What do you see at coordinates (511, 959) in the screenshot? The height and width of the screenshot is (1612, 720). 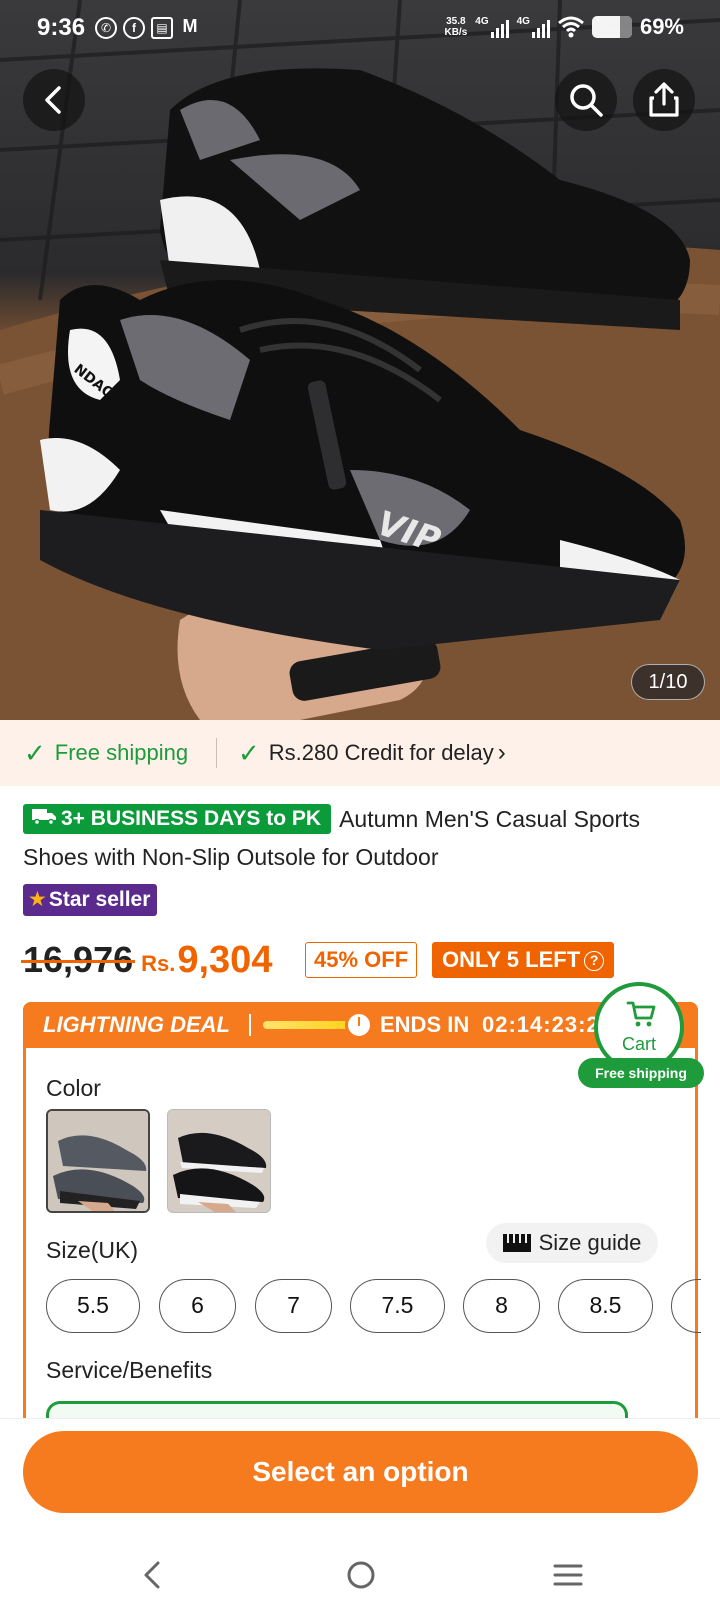 I see `stock-text: ONLY 5 LEFT` at bounding box center [511, 959].